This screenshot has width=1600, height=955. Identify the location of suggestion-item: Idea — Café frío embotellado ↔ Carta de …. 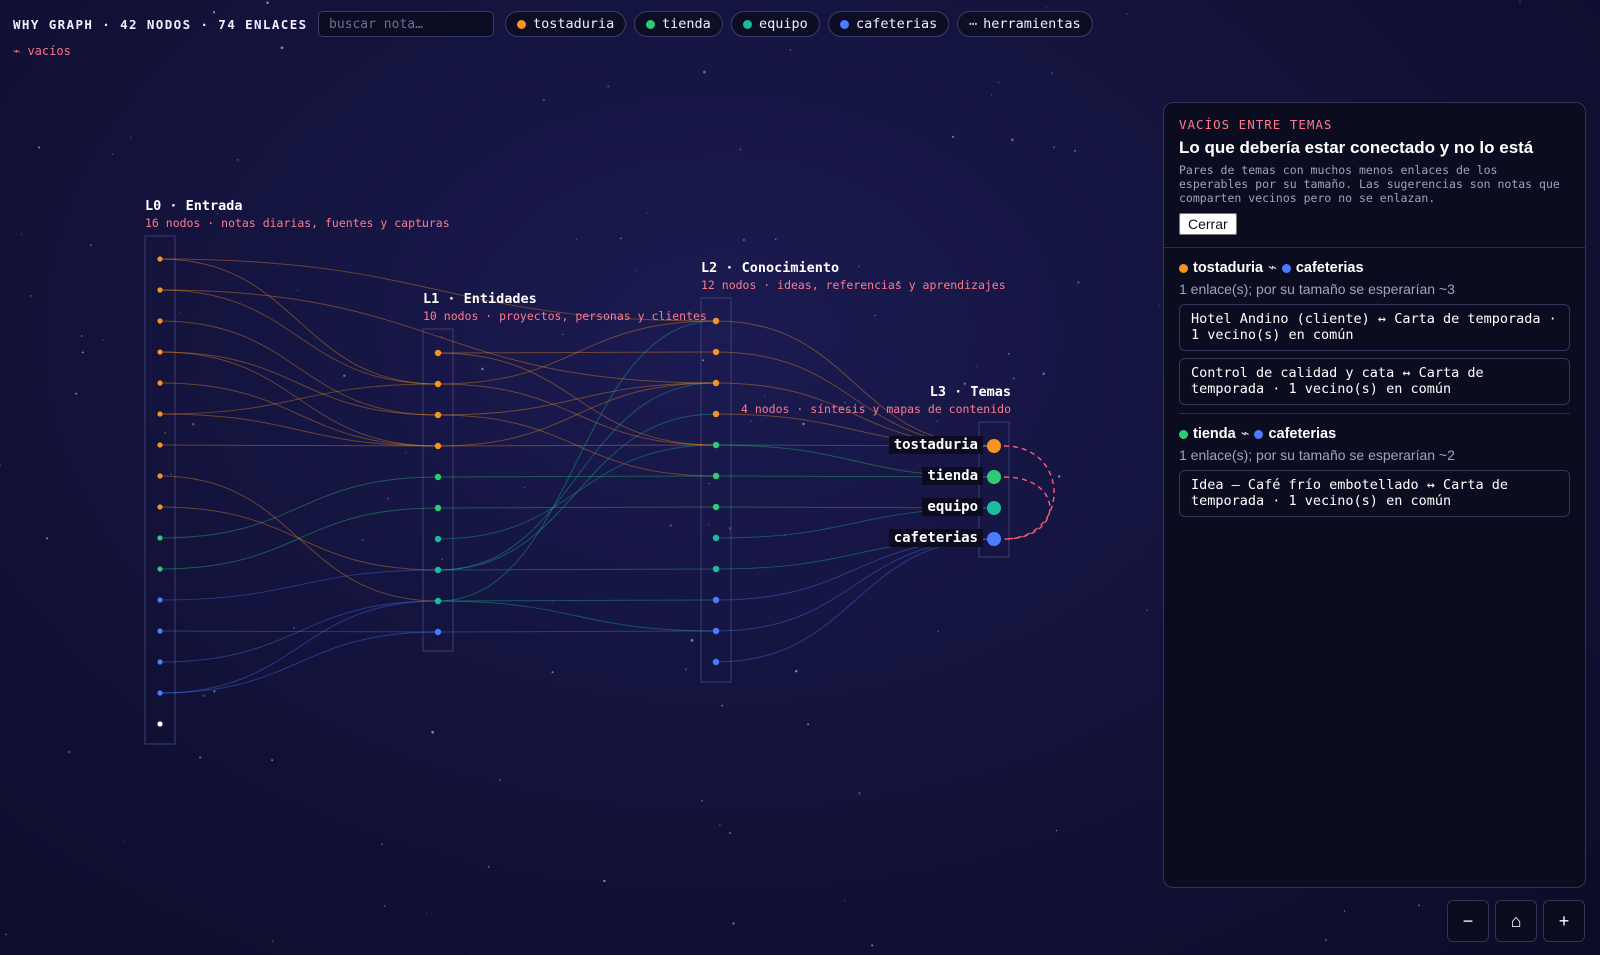
(1374, 493).